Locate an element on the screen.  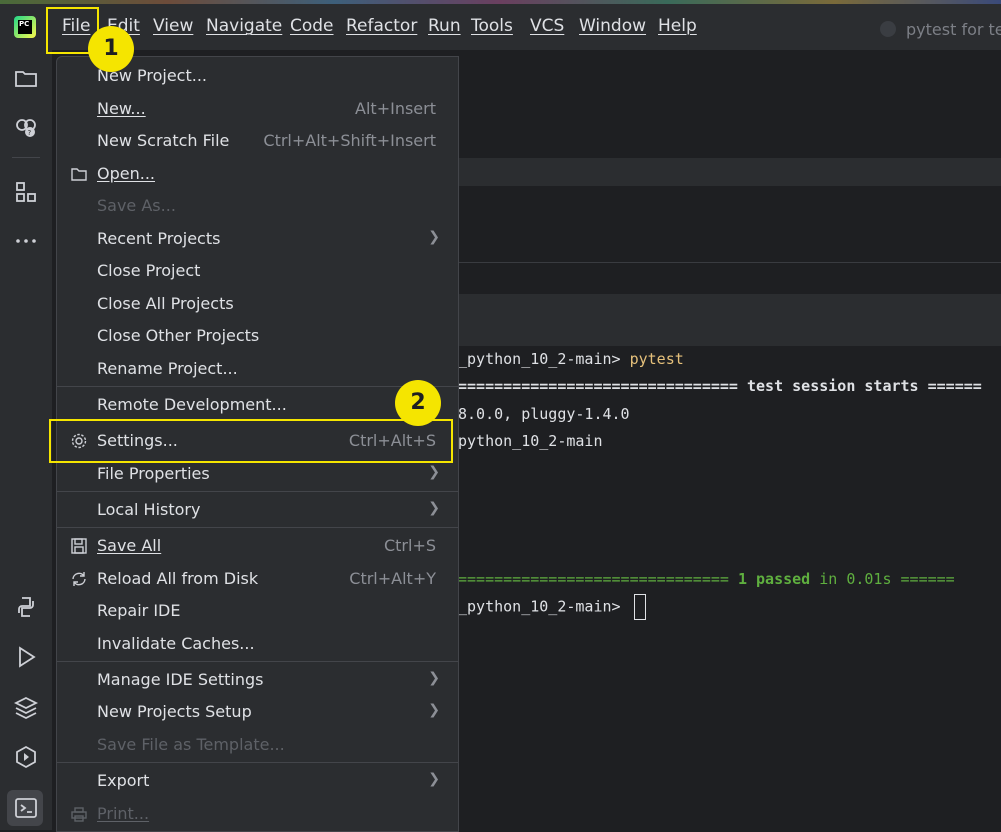
menu-window: Window is located at coordinates (612, 26).